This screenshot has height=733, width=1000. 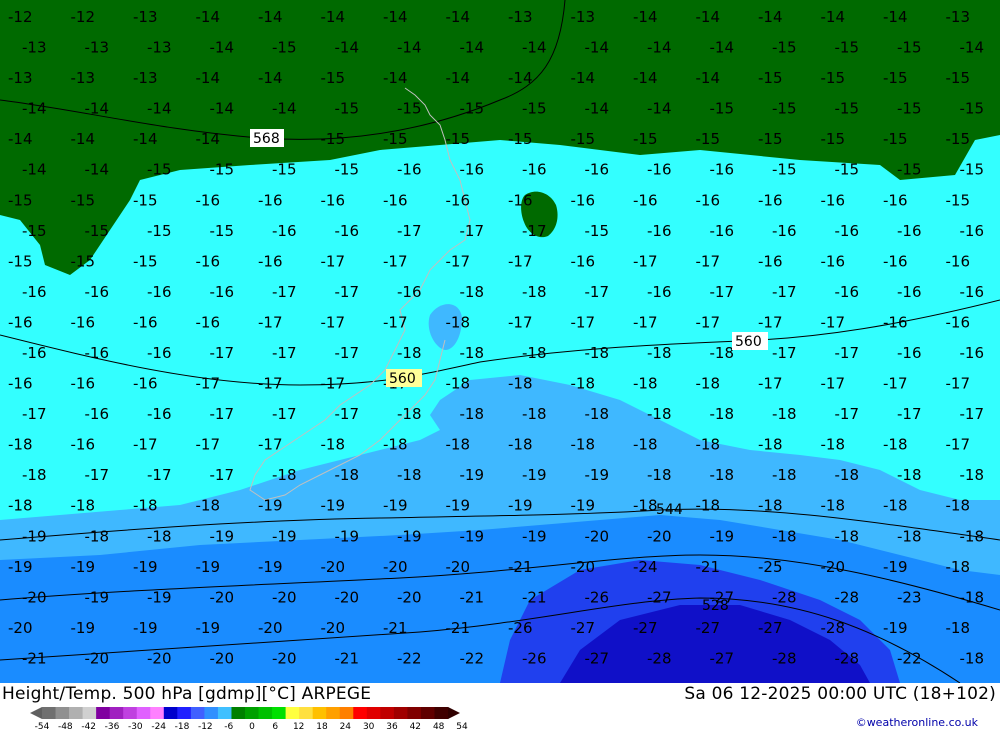 I want to click on map-title: Height/Temp. 500 hPa [gdmp][°C] ARPEGE, so click(x=187, y=694).